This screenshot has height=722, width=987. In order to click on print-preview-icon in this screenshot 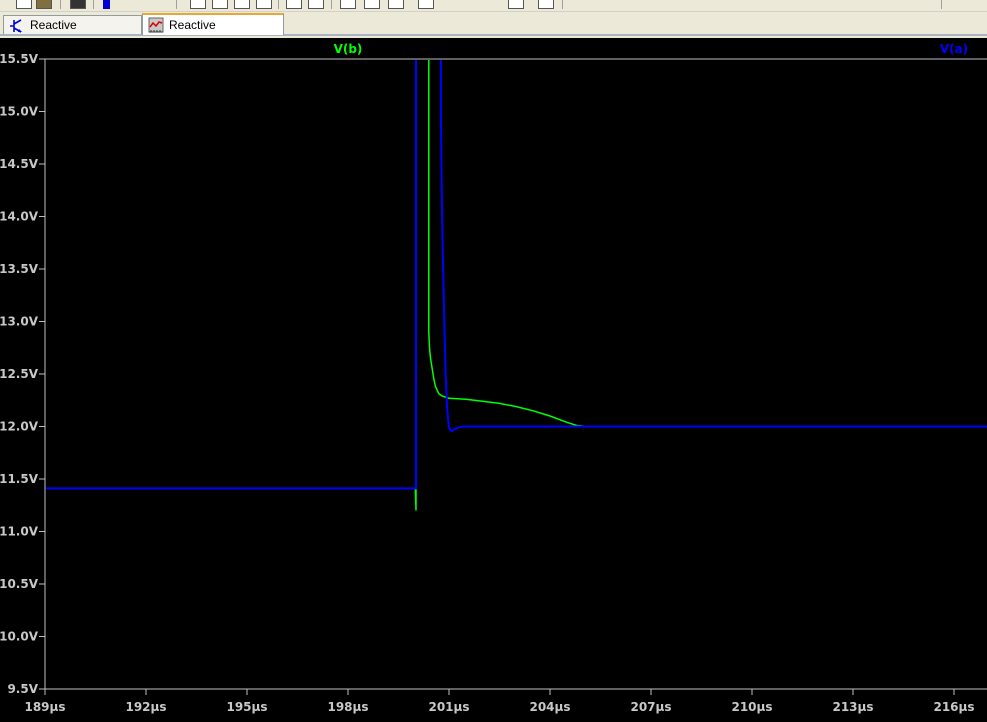, I will do `click(546, 4)`.